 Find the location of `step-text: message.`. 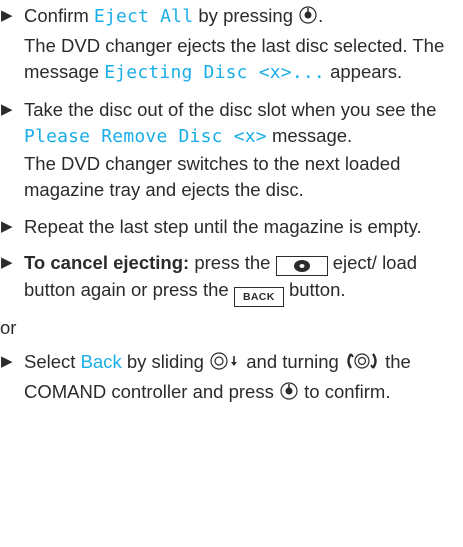

step-text: message. is located at coordinates (309, 135).